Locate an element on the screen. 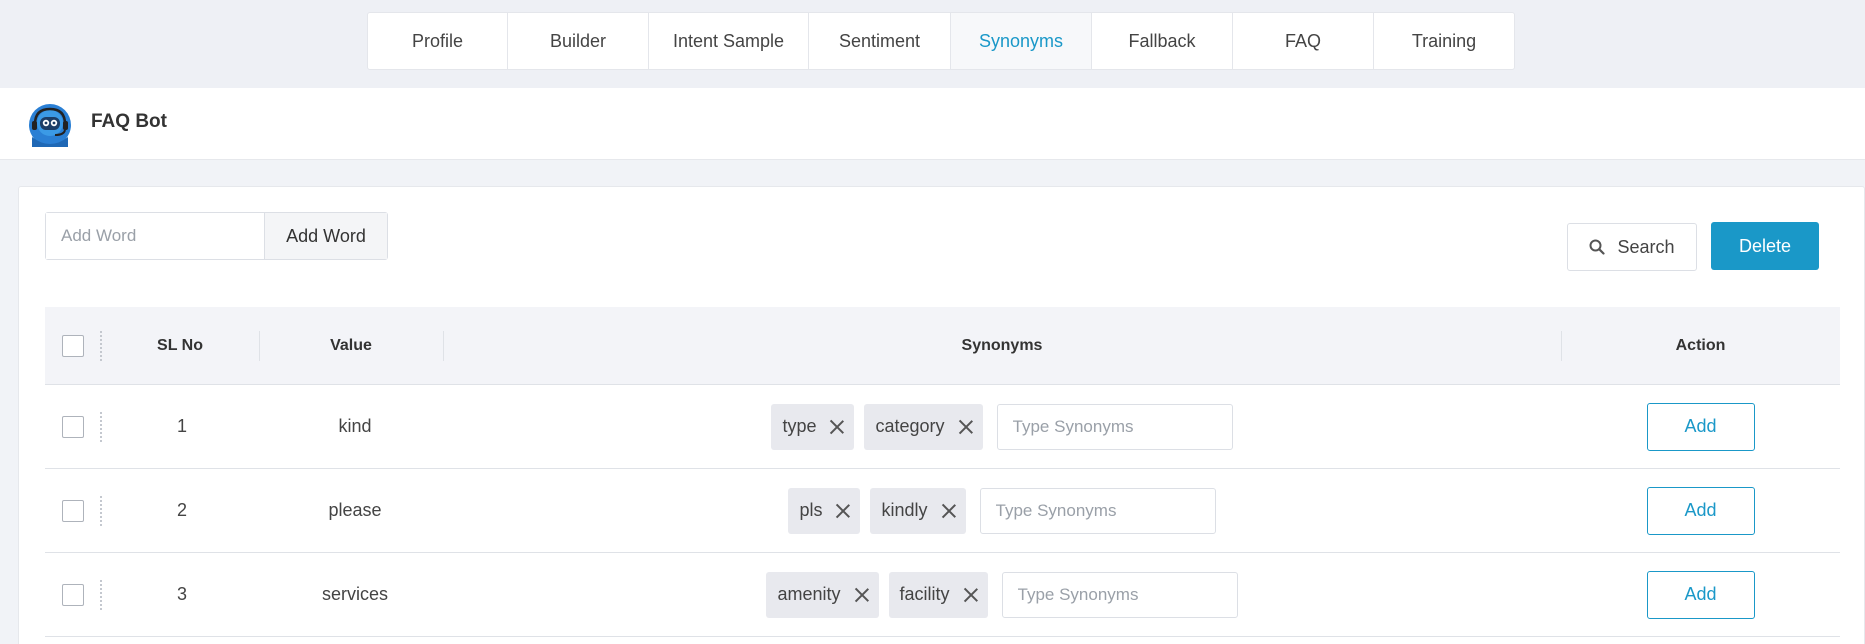 Image resolution: width=1865 pixels, height=644 pixels. table-row: 1 kind type category Add is located at coordinates (942, 427).